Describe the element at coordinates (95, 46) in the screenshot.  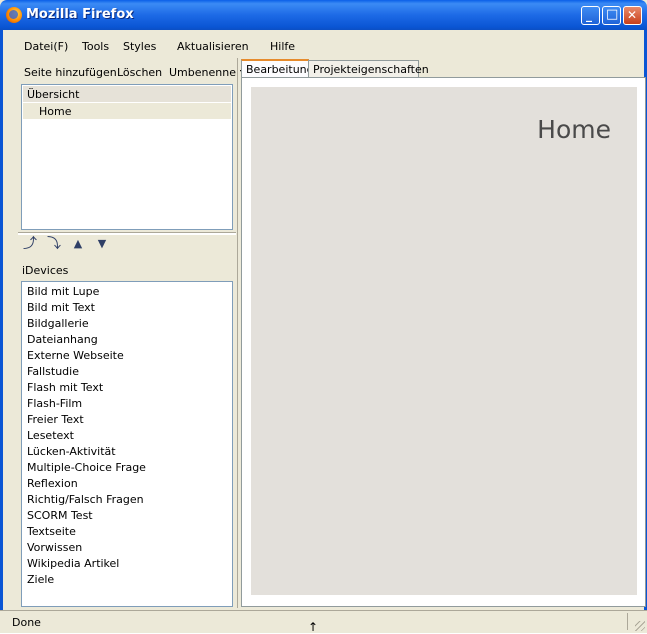
I see `menu-tools: Tools` at that location.